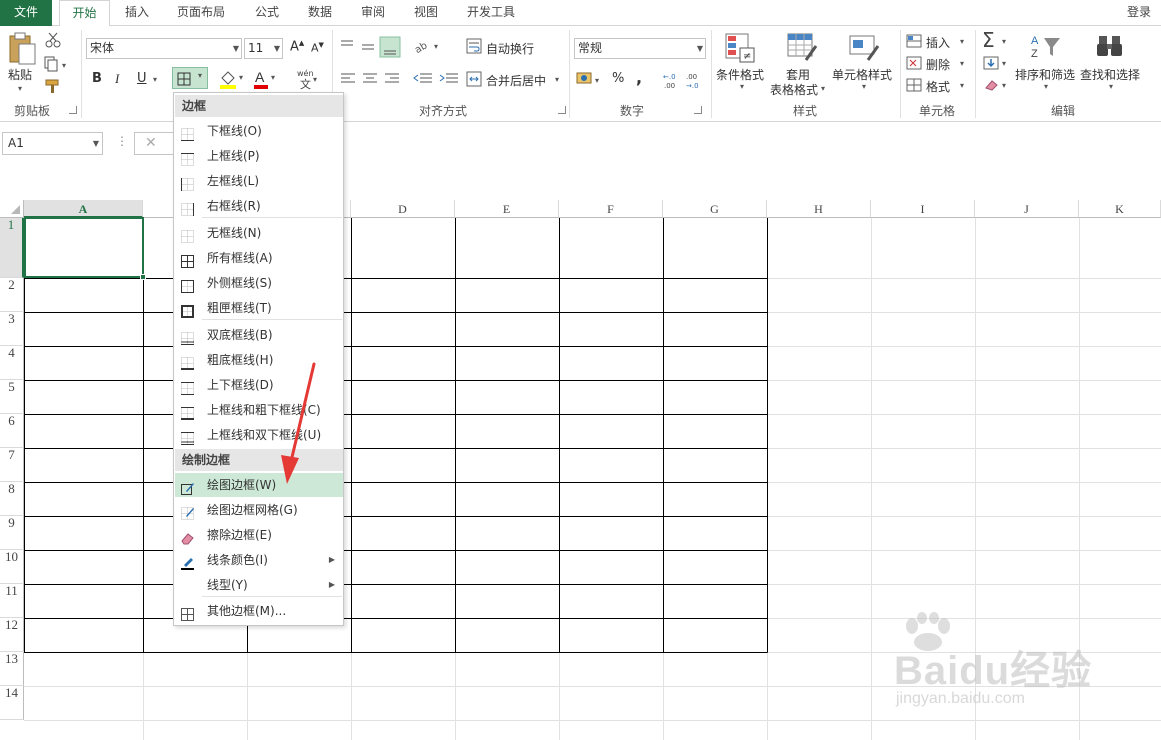  I want to click on wrap-text-button: 自动换行, so click(510, 48).